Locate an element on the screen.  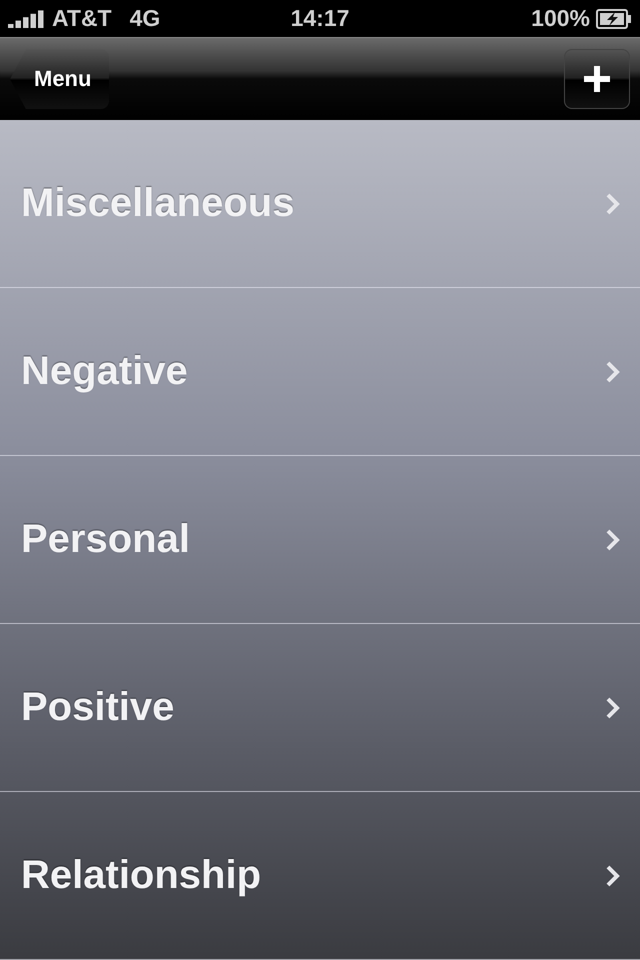
category-label: Personal is located at coordinates (105, 539).